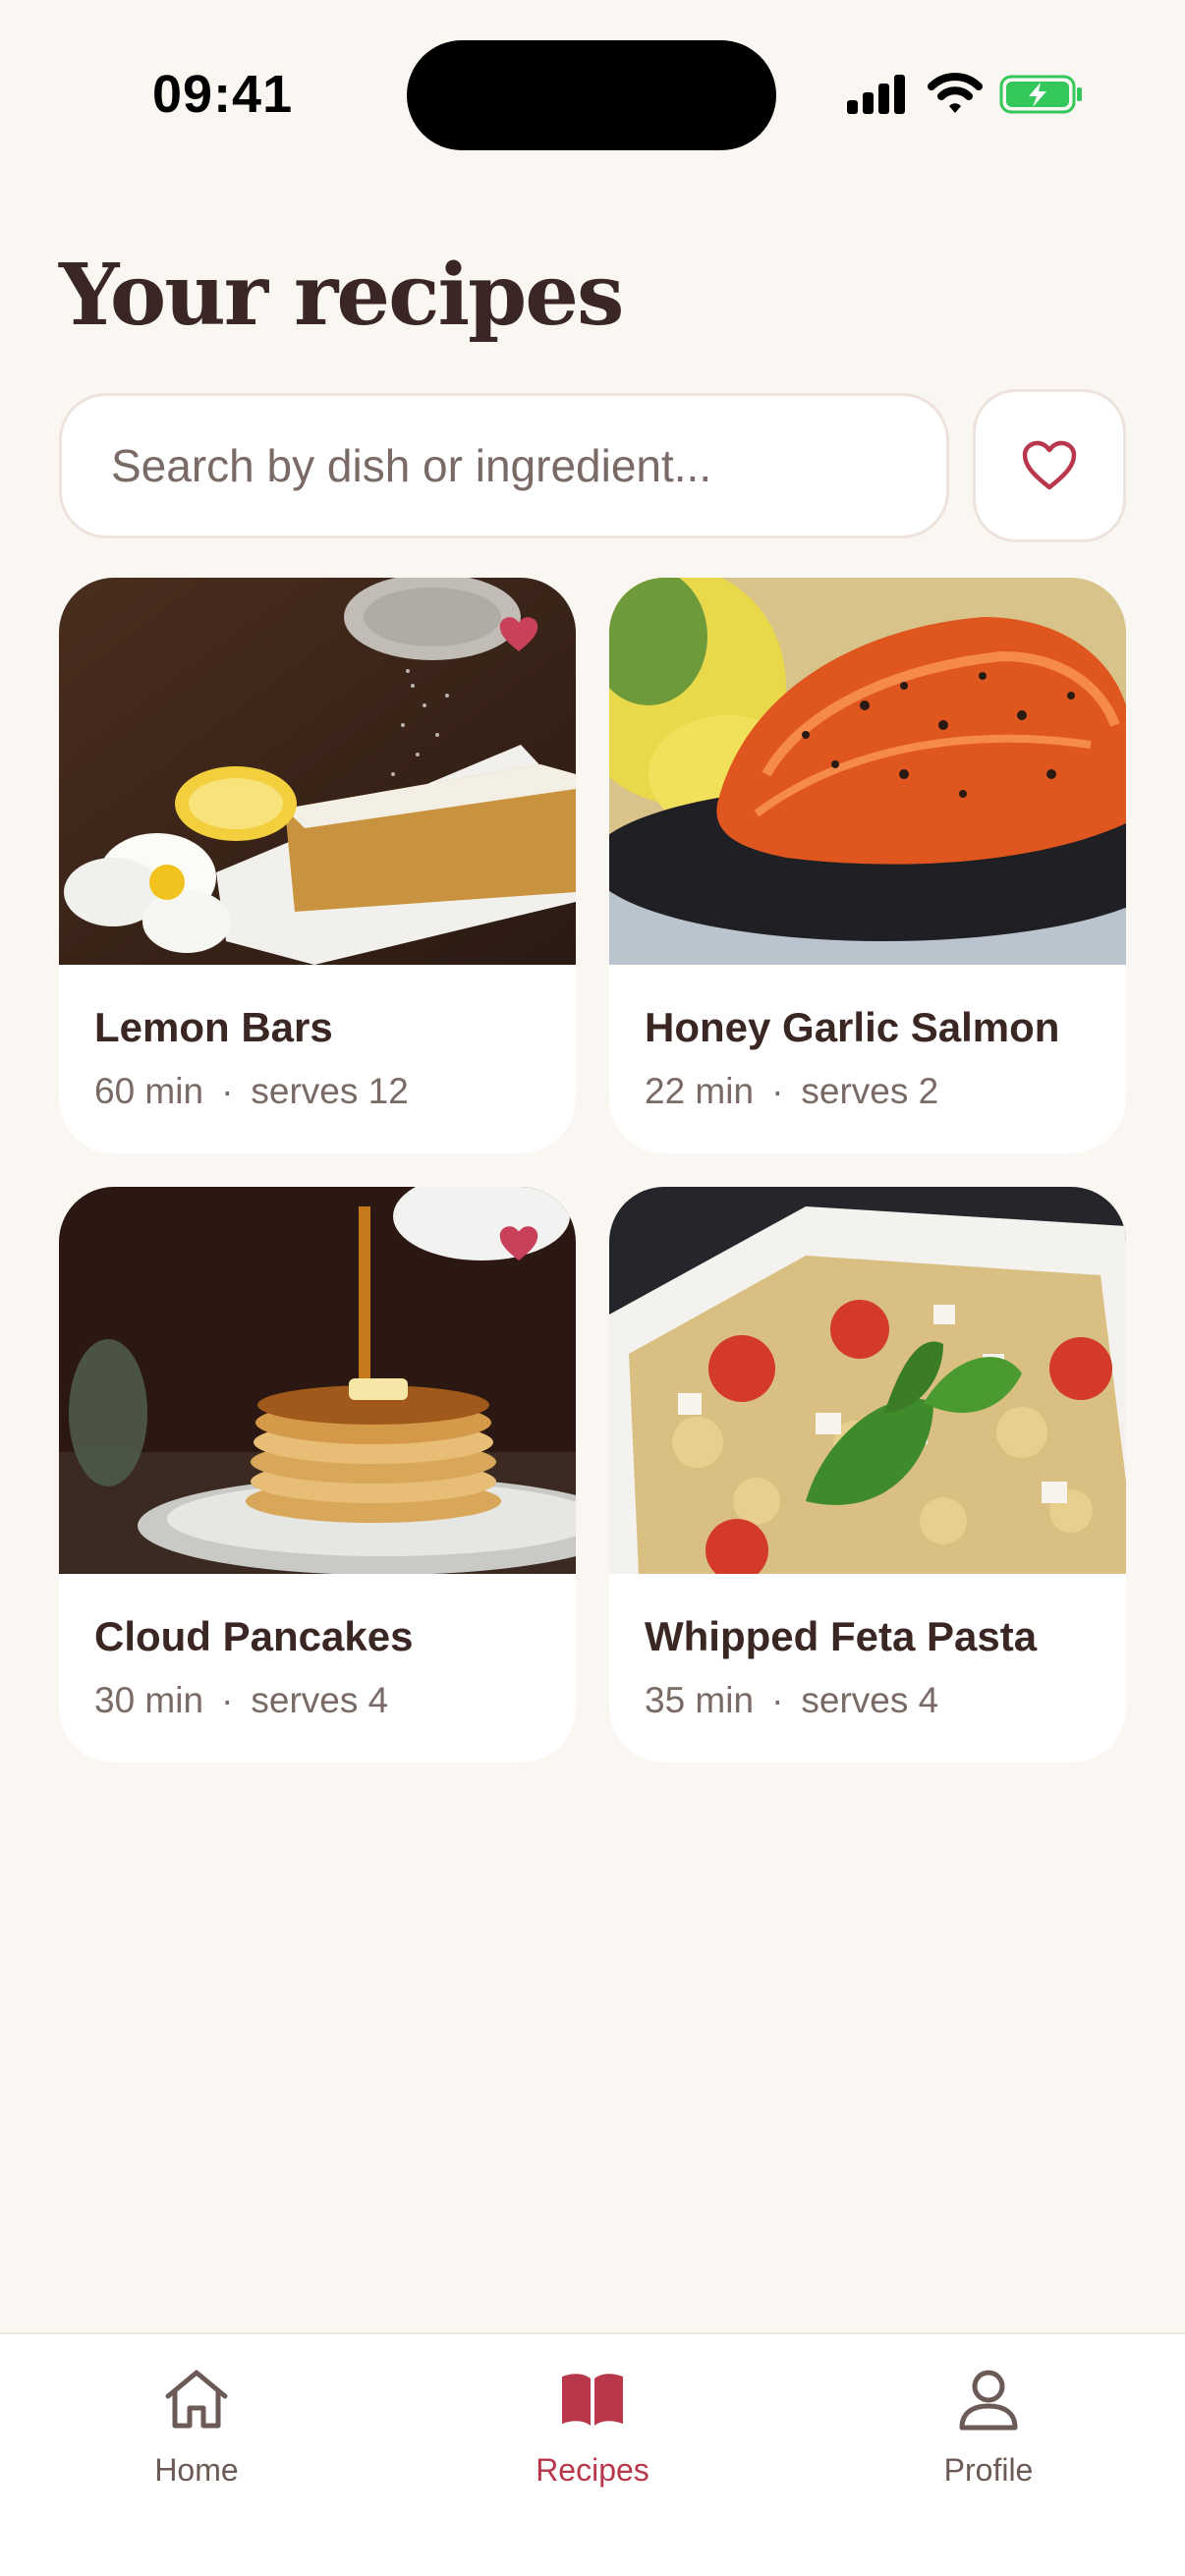  I want to click on book-icon, so click(592, 2400).